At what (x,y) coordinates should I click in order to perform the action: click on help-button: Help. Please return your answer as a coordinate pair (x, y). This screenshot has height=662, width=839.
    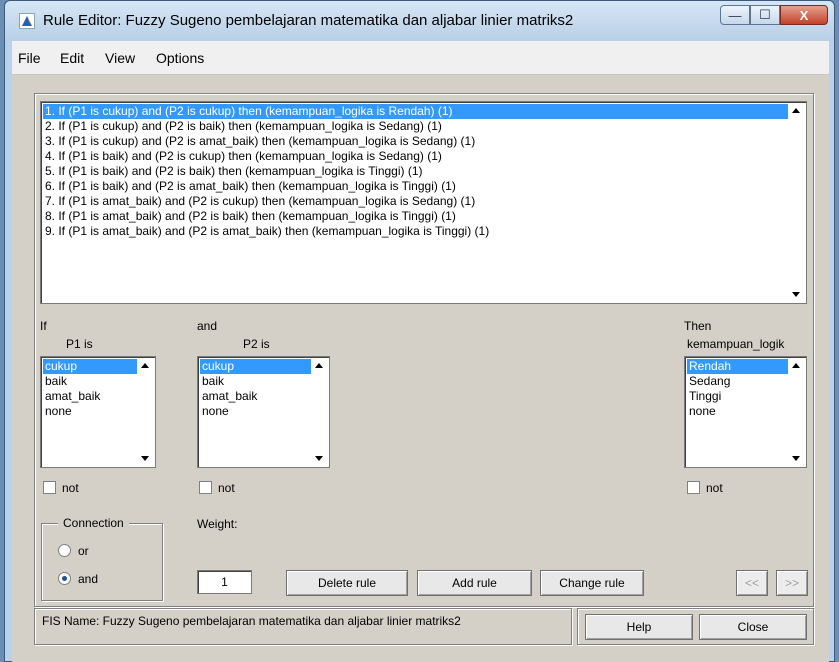
    Looking at the image, I should click on (639, 627).